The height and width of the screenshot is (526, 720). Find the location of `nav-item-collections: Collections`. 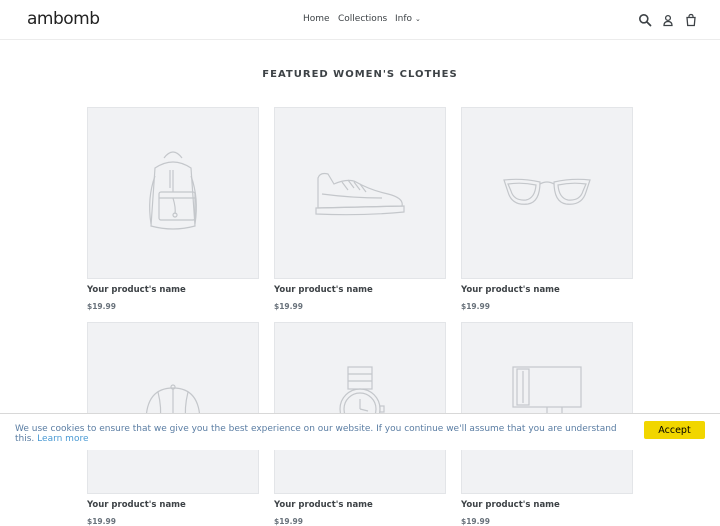

nav-item-collections: Collections is located at coordinates (362, 19).